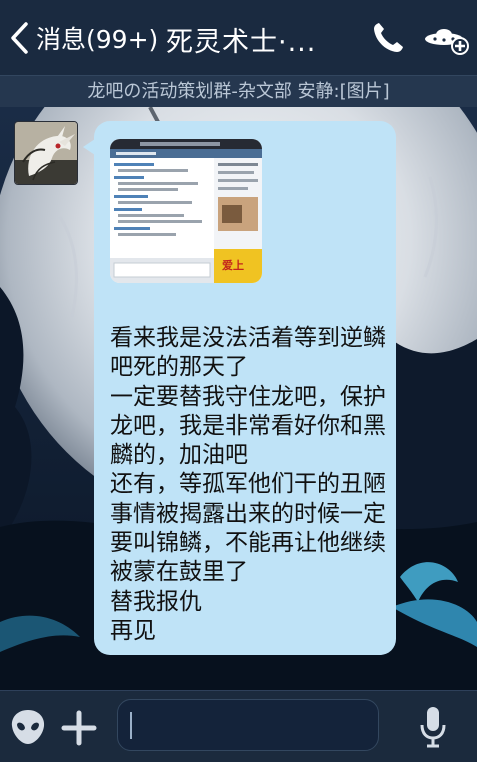 The width and height of the screenshot is (477, 762). What do you see at coordinates (248, 725) in the screenshot?
I see `message-input` at bounding box center [248, 725].